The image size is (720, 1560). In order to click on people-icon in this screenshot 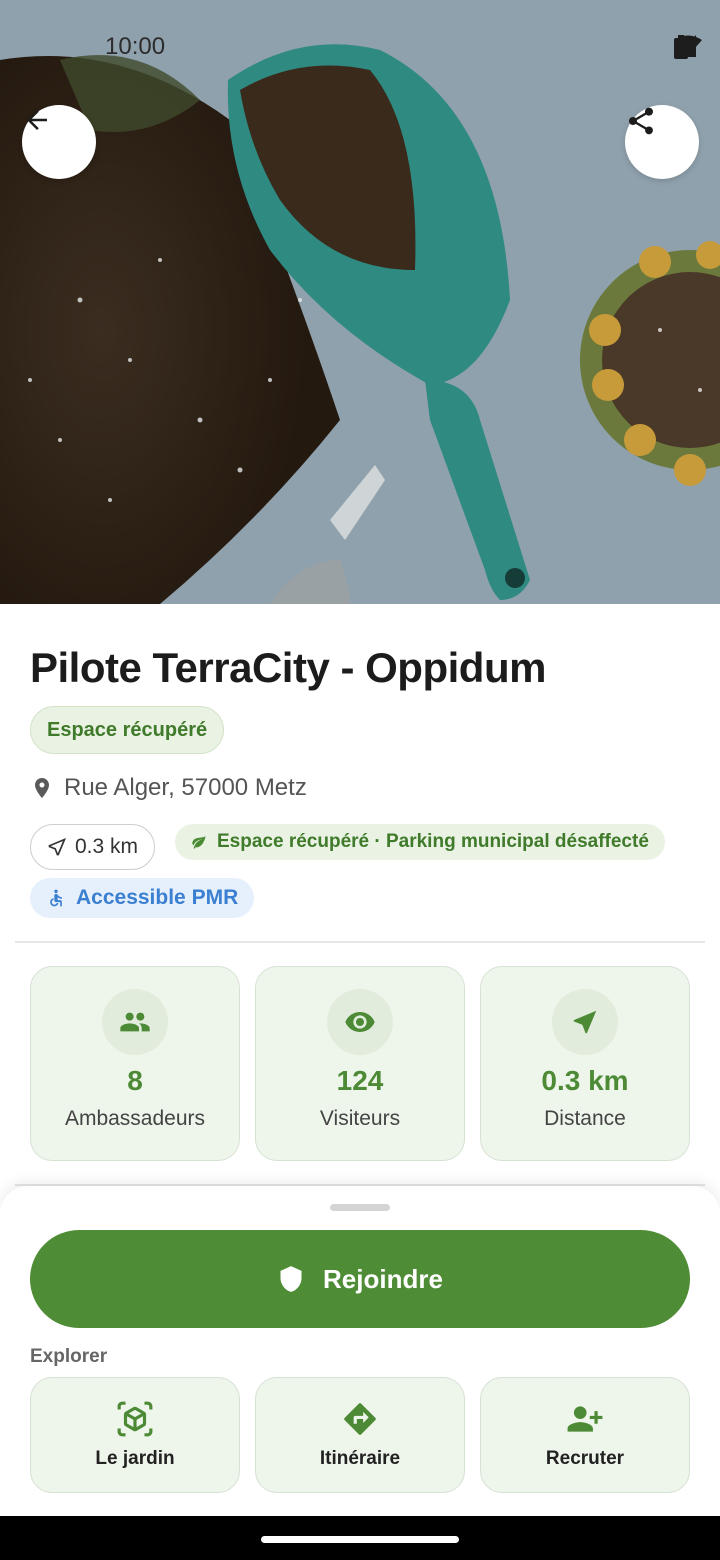, I will do `click(135, 1022)`.